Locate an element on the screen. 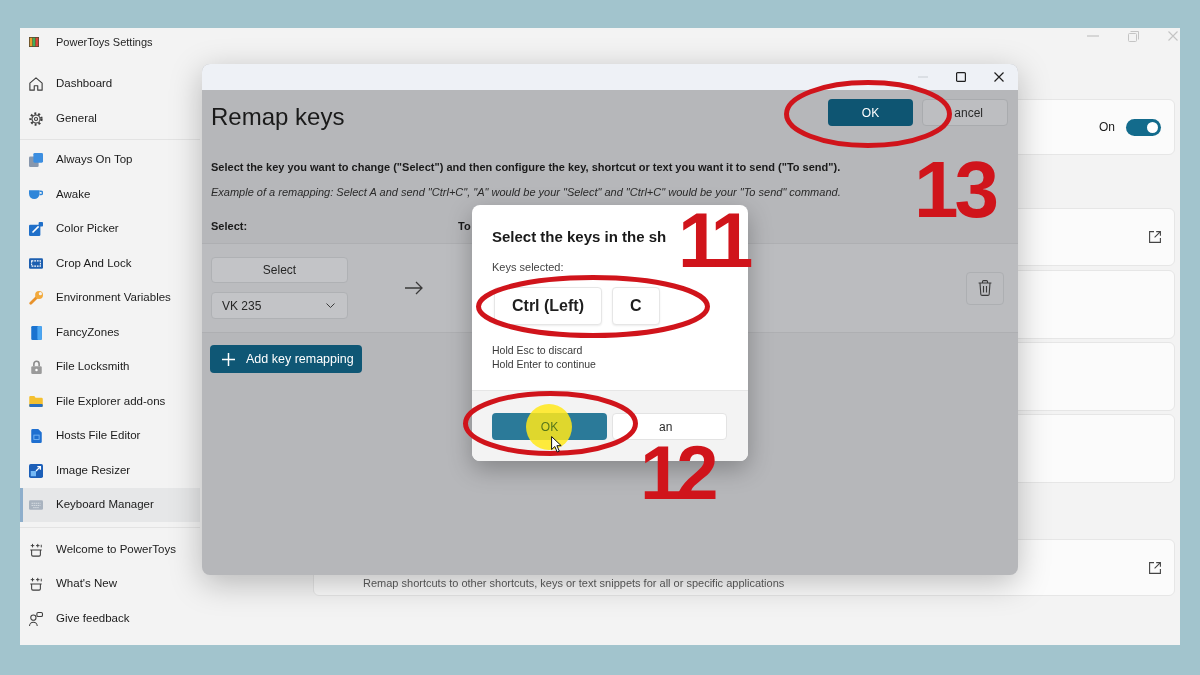 The width and height of the screenshot is (1200, 675). framed-rectangle-icon is located at coordinates (36, 263).